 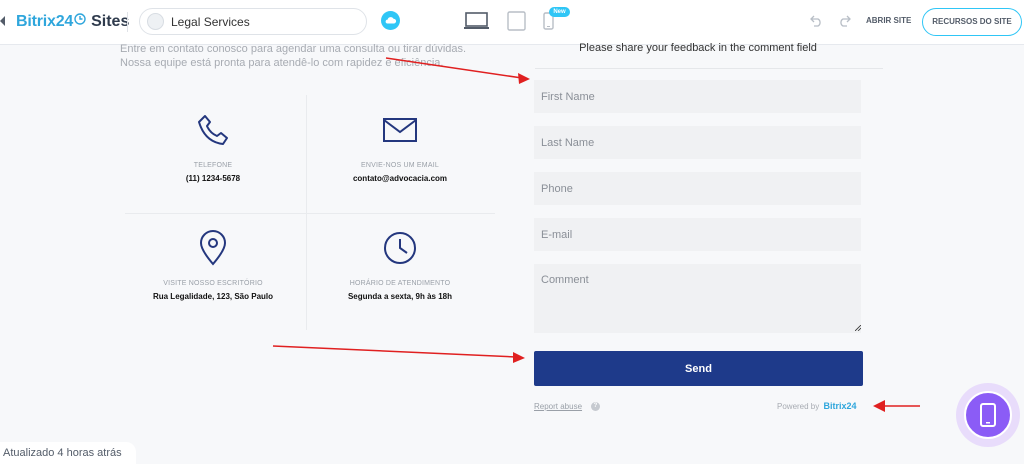 What do you see at coordinates (558, 406) in the screenshot?
I see `report-abuse-link: Report abuse` at bounding box center [558, 406].